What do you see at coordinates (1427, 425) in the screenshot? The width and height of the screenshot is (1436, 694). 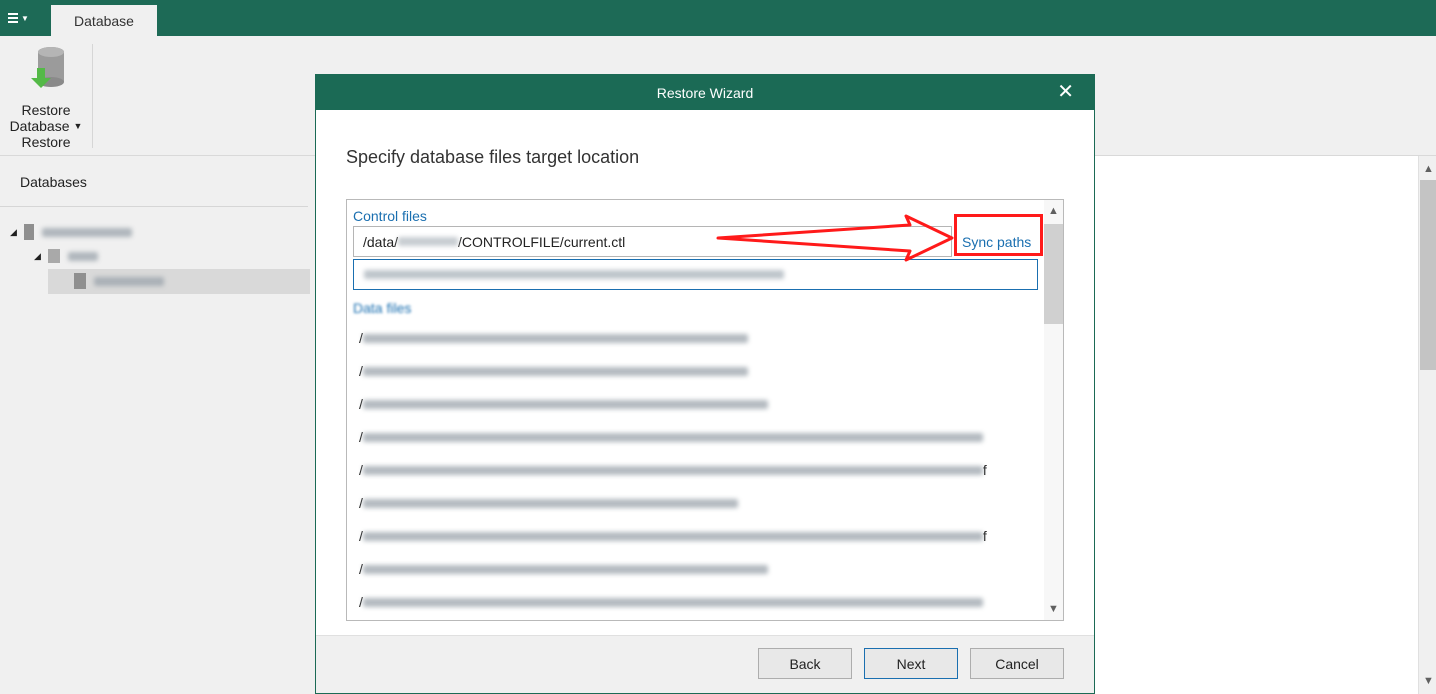 I see `main-scrollbar: ▲ ▼` at bounding box center [1427, 425].